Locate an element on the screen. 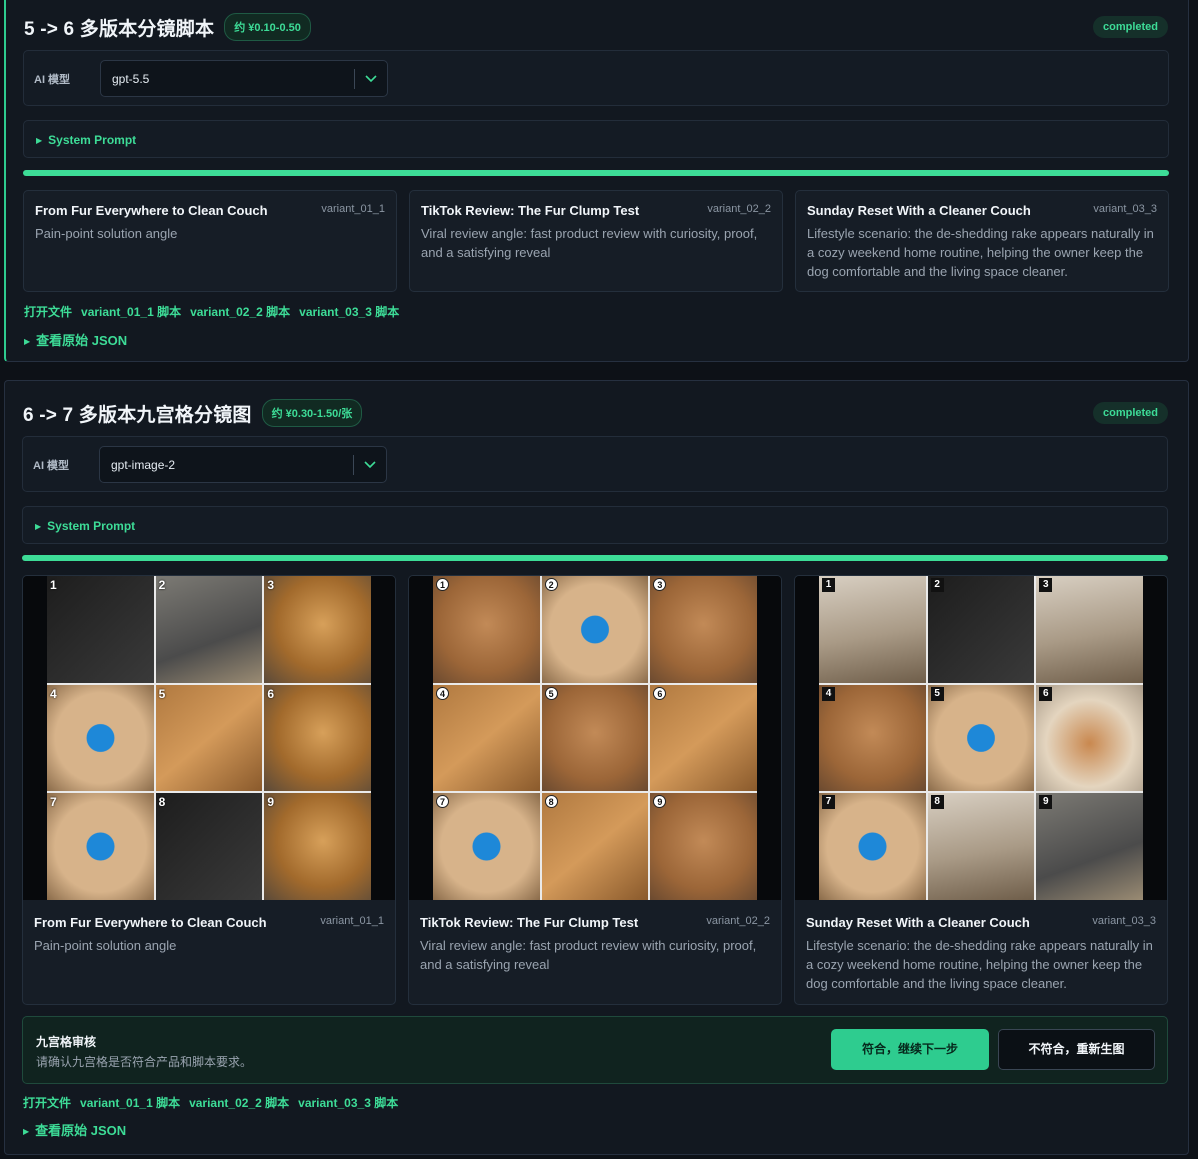 The image size is (1198, 1159). stage-header: 5 -> 6 多版本分镜脚本 约 ¥0.10-0.50 is located at coordinates (167, 27).